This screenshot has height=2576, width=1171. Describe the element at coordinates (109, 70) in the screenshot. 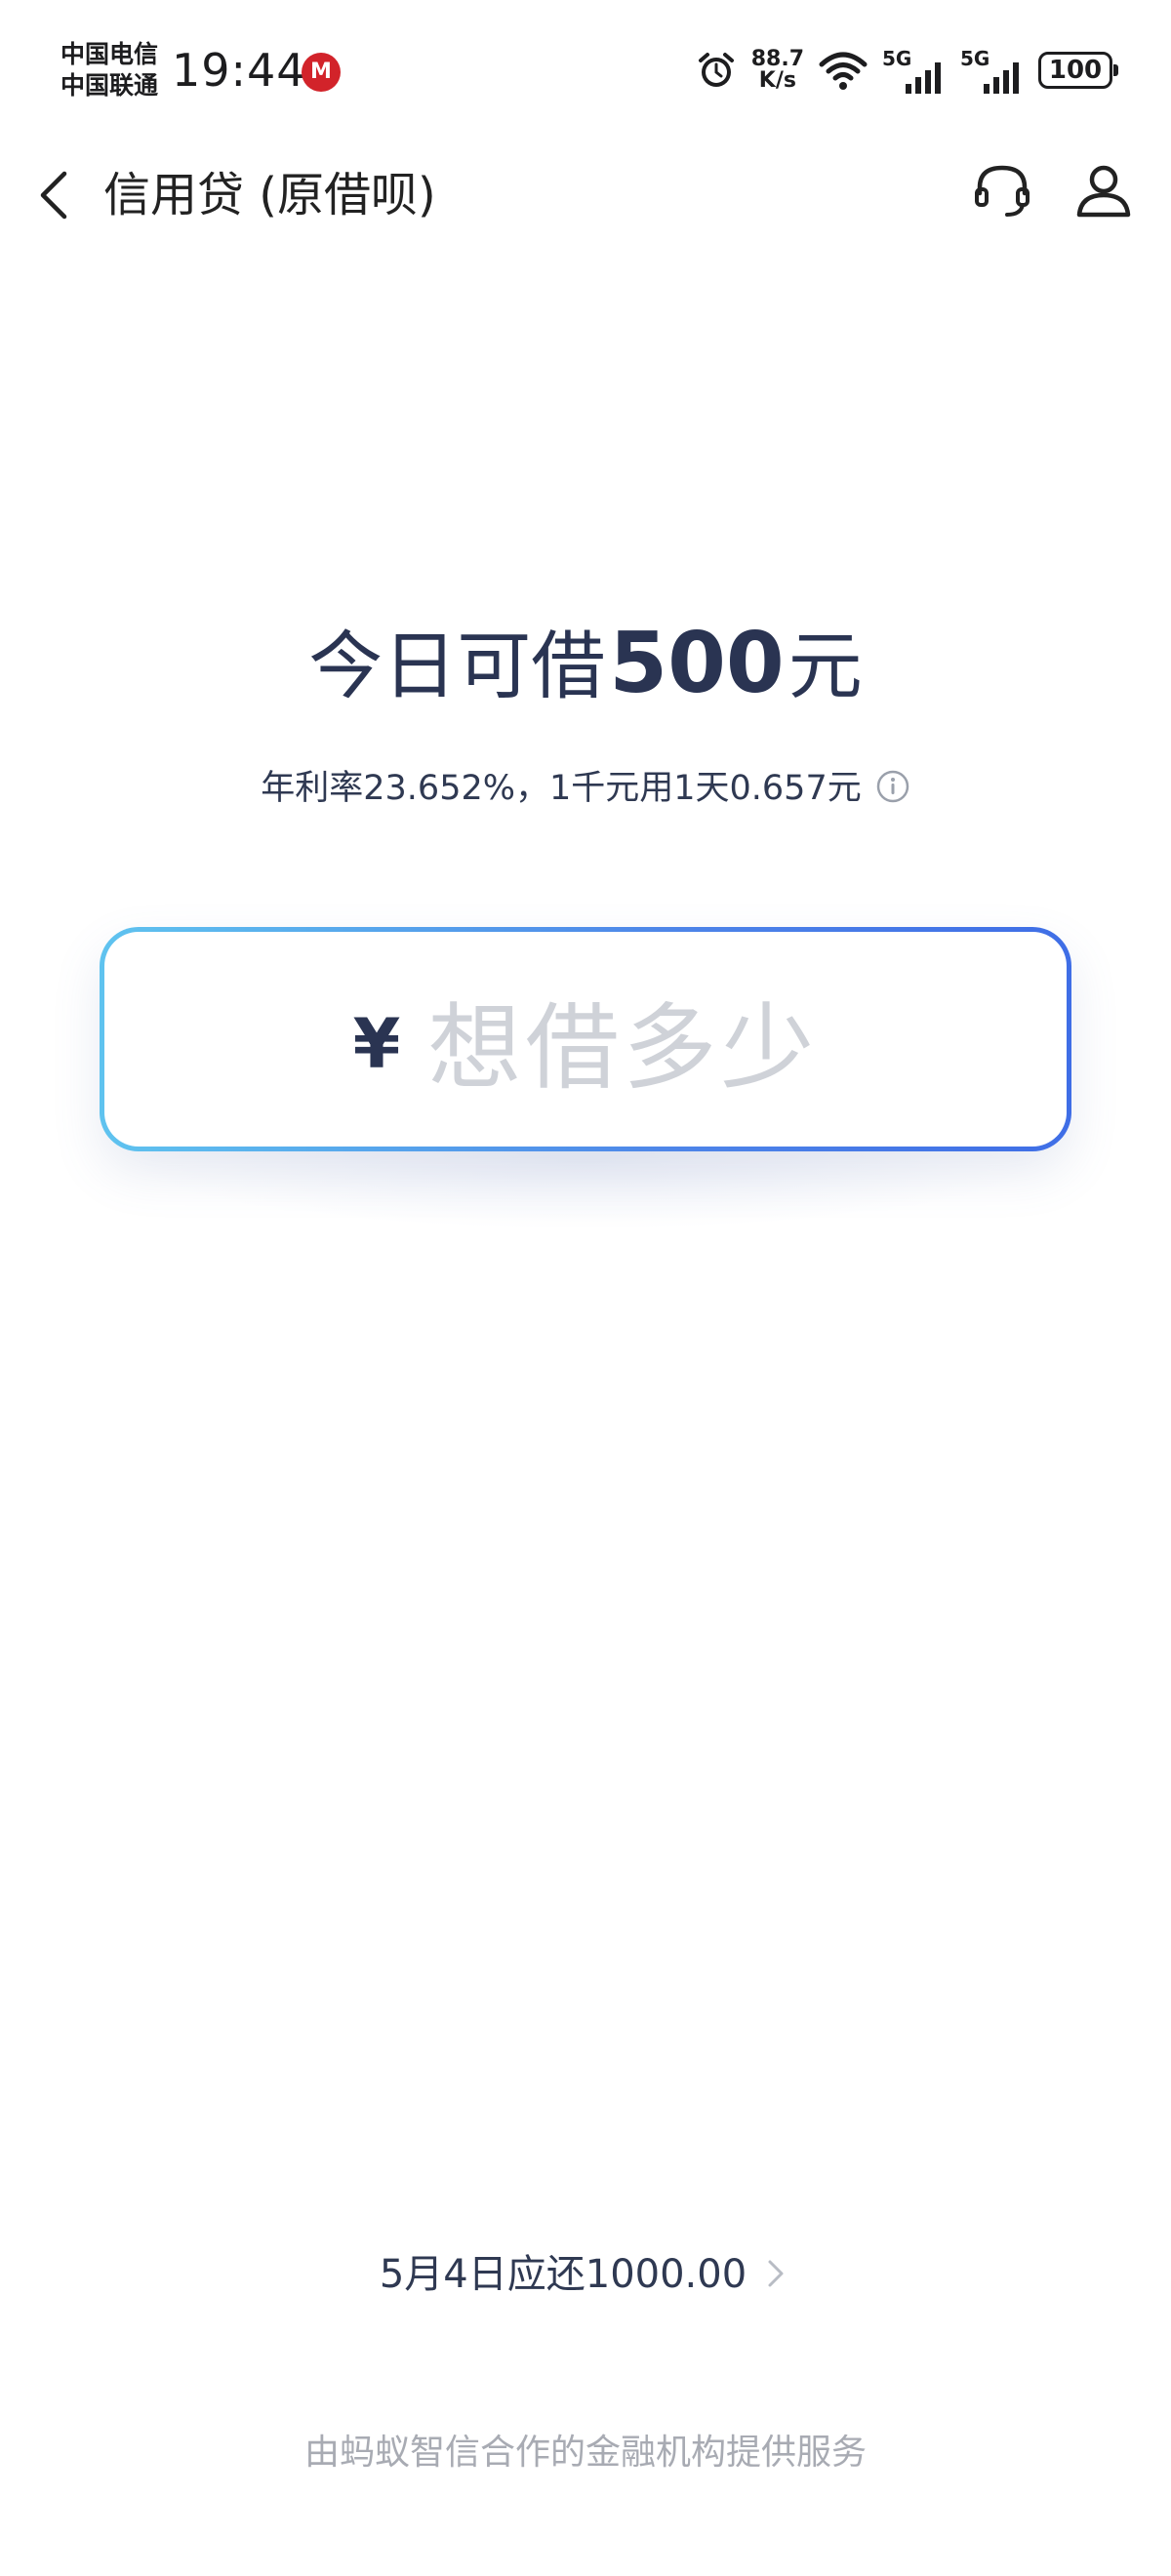

I see `carrier-info: 中国电信 中国联通` at that location.